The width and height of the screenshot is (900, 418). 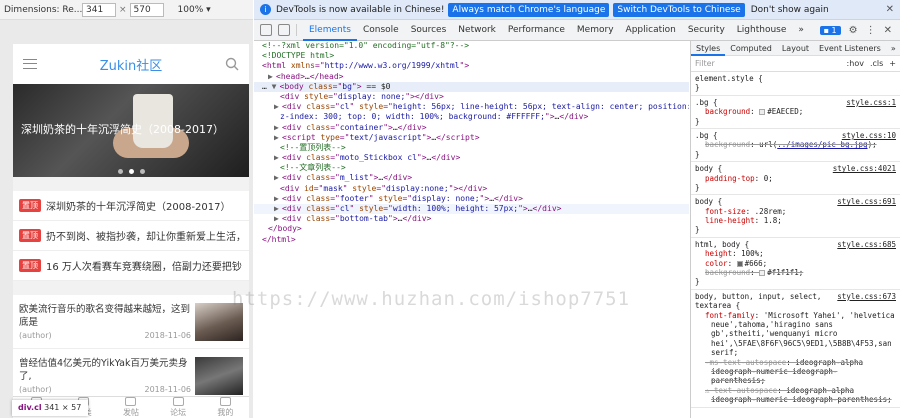 I want to click on carousel-dots, so click(x=131, y=171).